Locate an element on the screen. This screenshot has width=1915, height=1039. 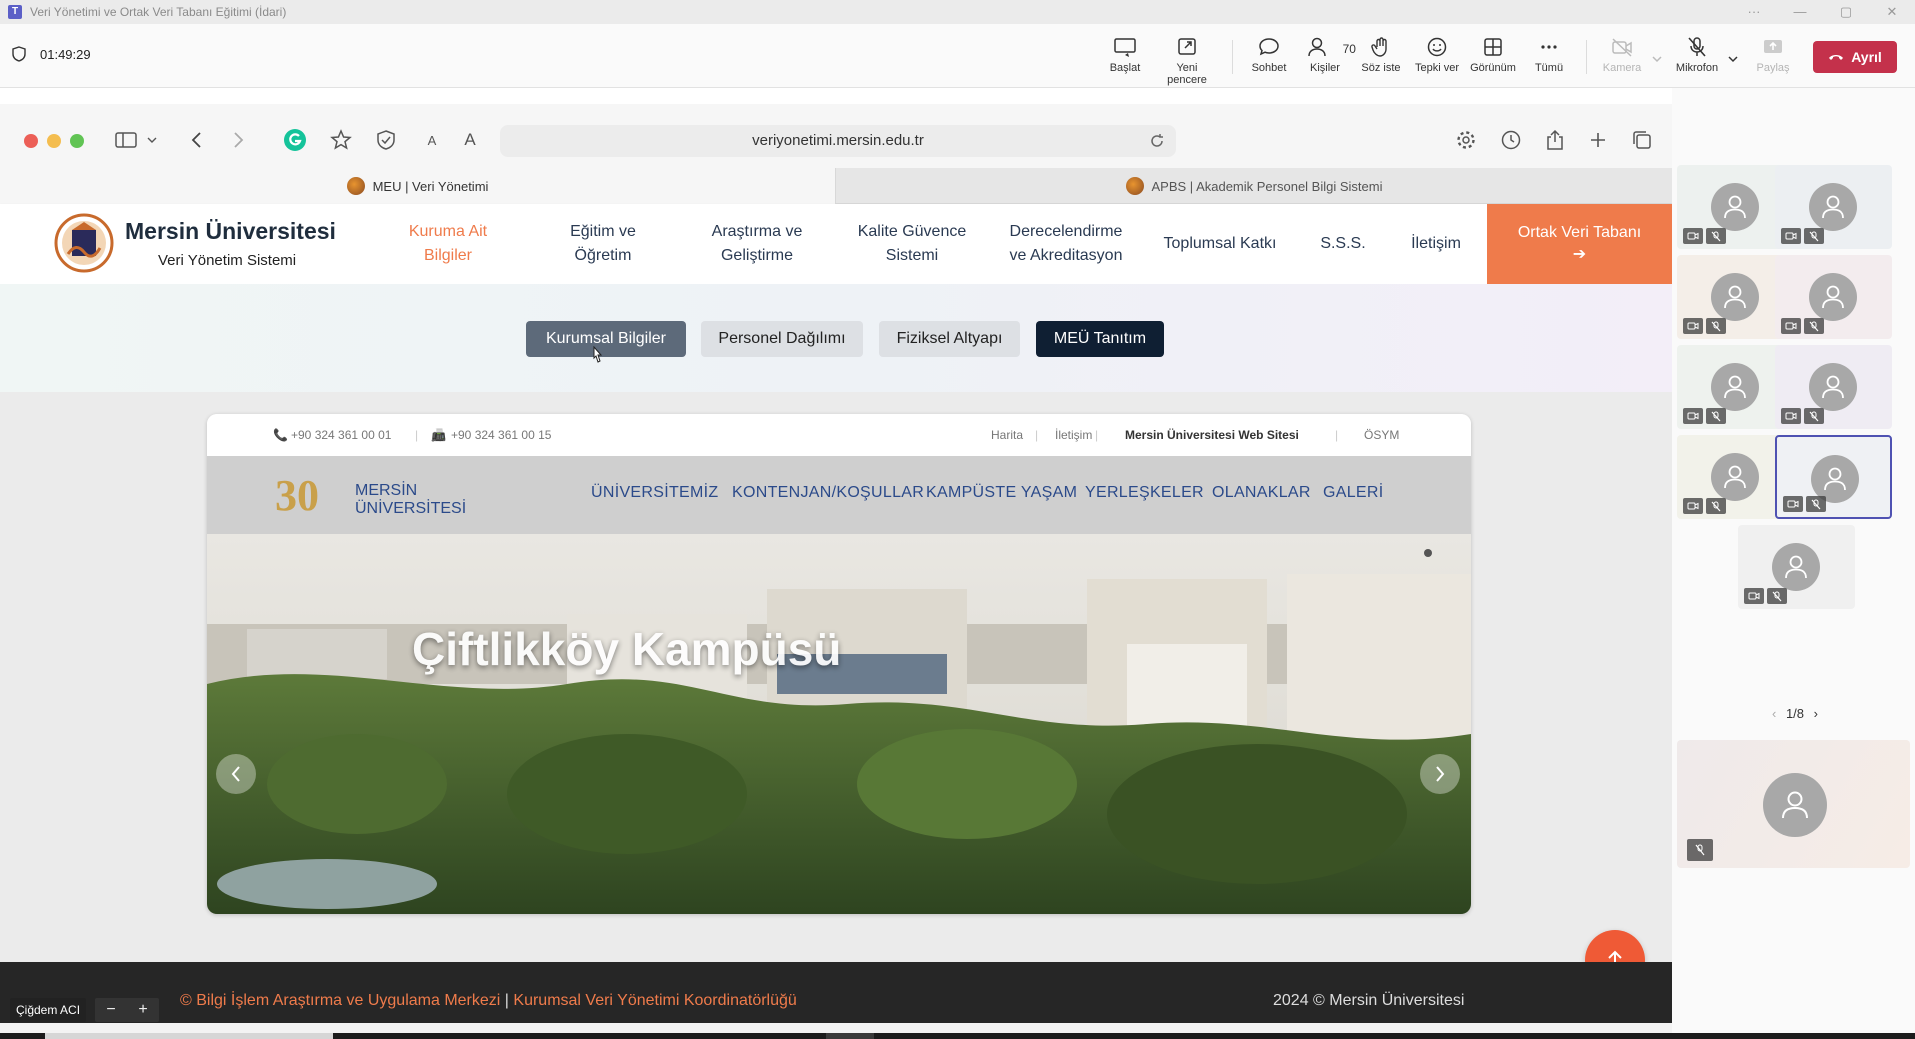
embed-nav-kontenjan: KONTENJAN/KOŞULLAR is located at coordinates (828, 493).